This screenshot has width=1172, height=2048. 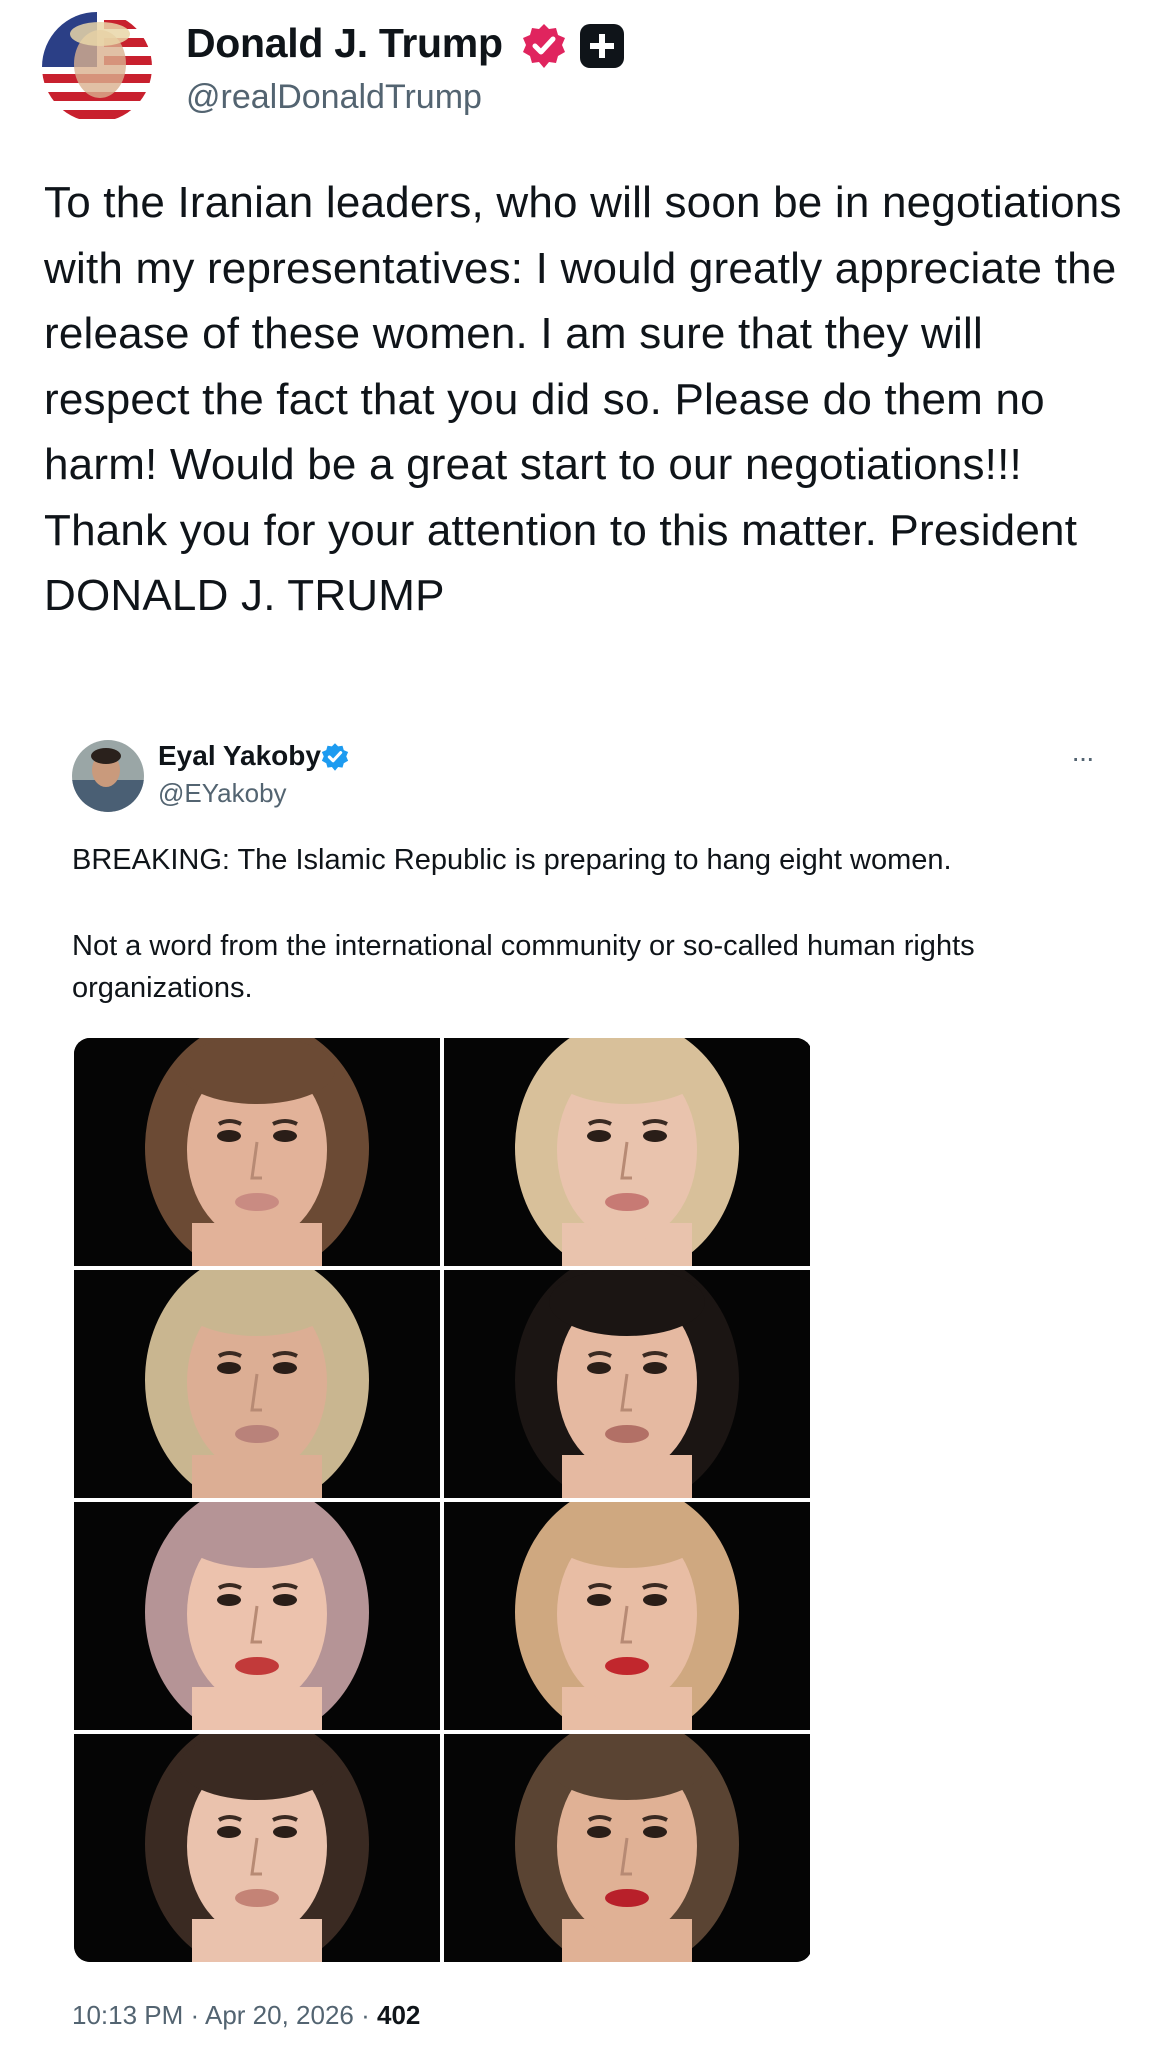 What do you see at coordinates (335, 757) in the screenshot?
I see `quote-verified-badge-icon` at bounding box center [335, 757].